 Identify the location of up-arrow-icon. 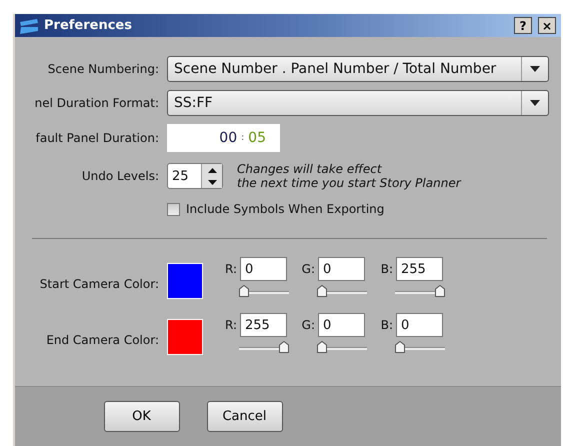
(212, 170).